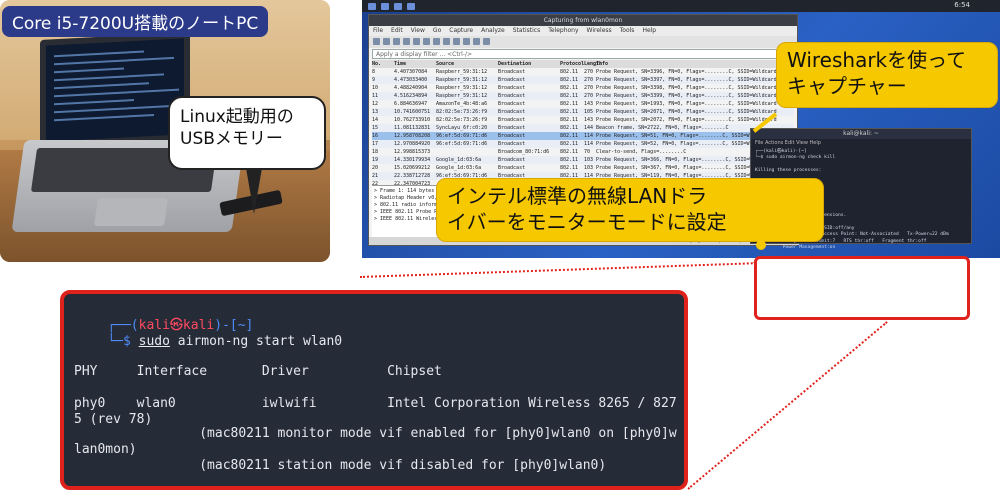  I want to click on display-filter-input: Apply a display filter ... <Ctrl-/>, so click(583, 54).